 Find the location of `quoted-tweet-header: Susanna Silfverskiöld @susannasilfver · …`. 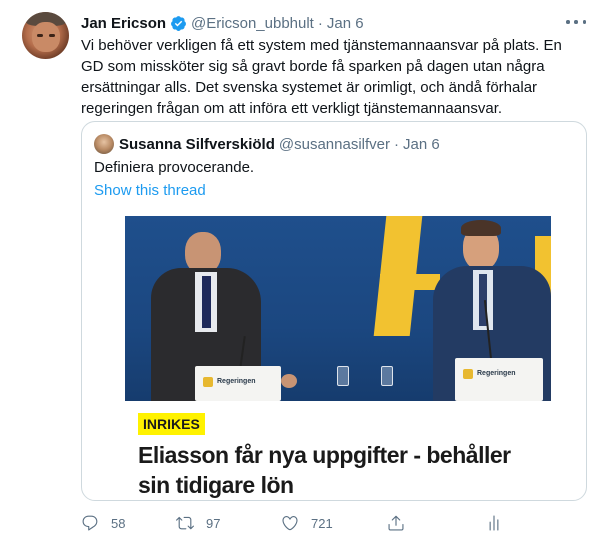

quoted-tweet-header: Susanna Silfverskiöld @susannasilfver · … is located at coordinates (279, 144).